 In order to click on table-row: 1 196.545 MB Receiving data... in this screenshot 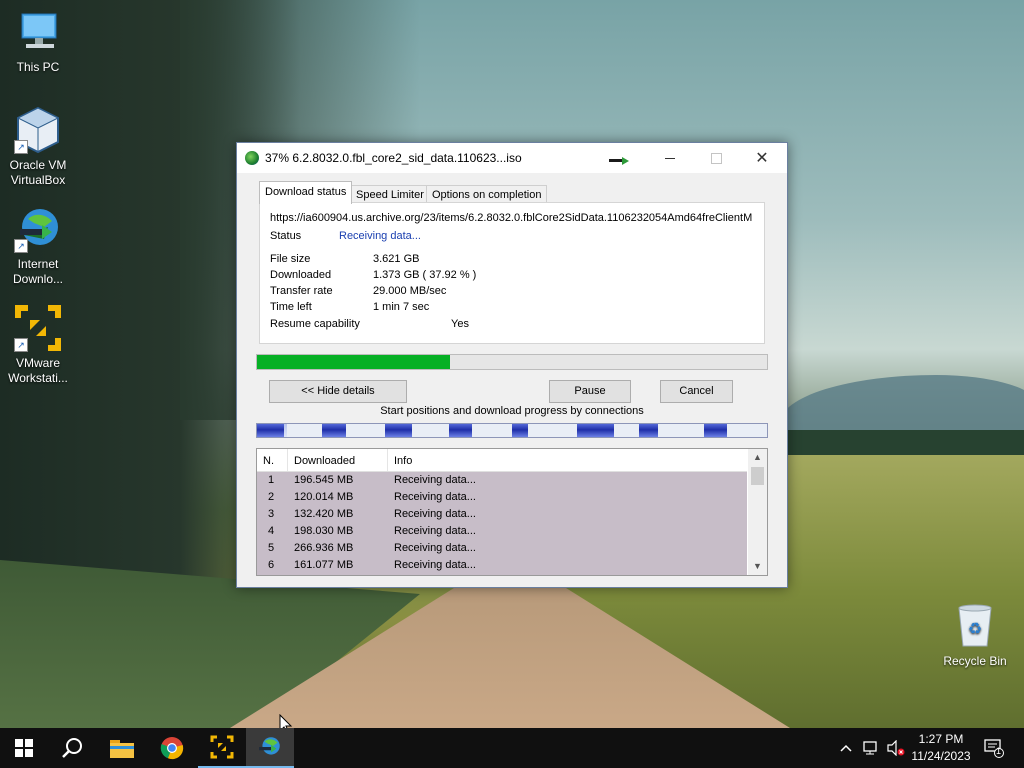, I will do `click(502, 480)`.